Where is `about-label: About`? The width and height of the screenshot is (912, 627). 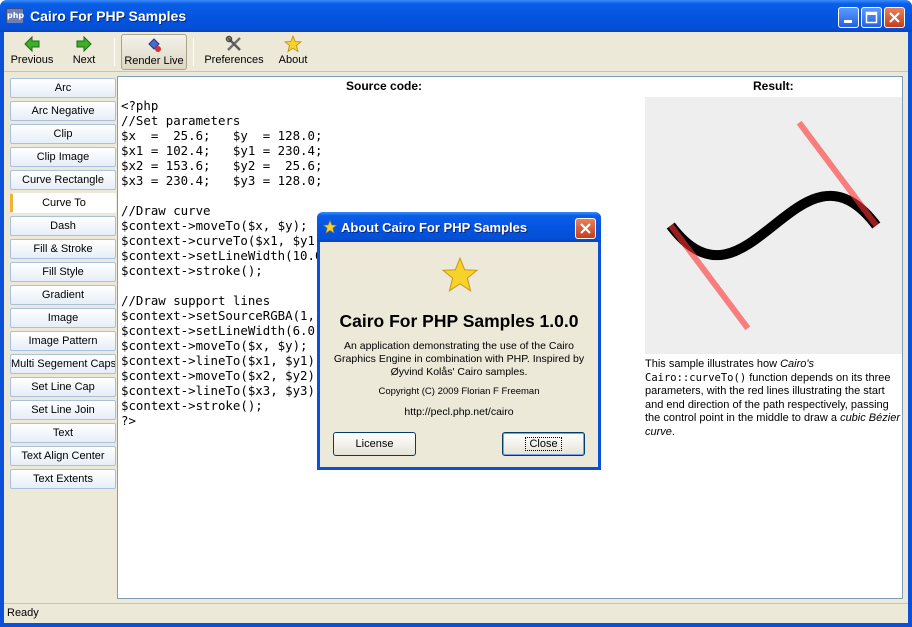
about-label: About is located at coordinates (293, 60).